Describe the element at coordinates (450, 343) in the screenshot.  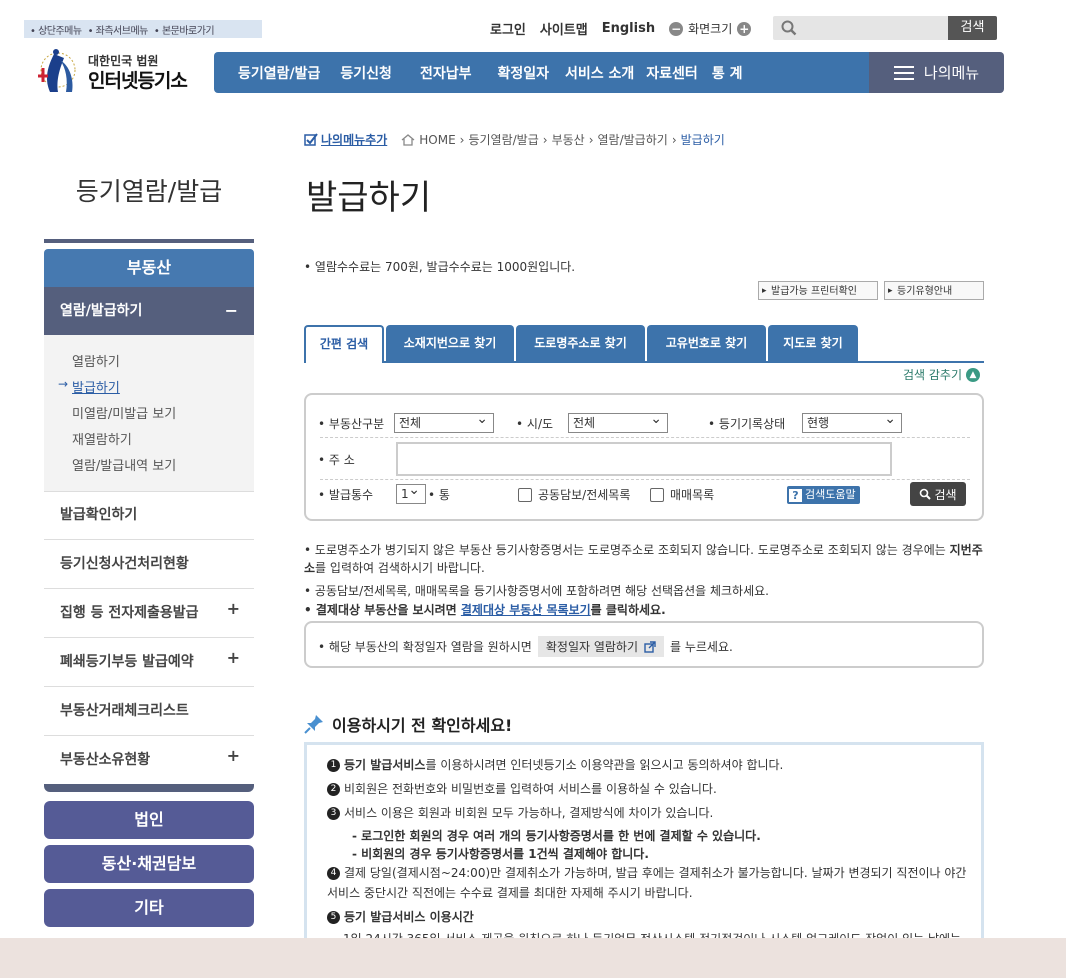
I see `tab-lot-number: 소재지번으로 찾기` at that location.